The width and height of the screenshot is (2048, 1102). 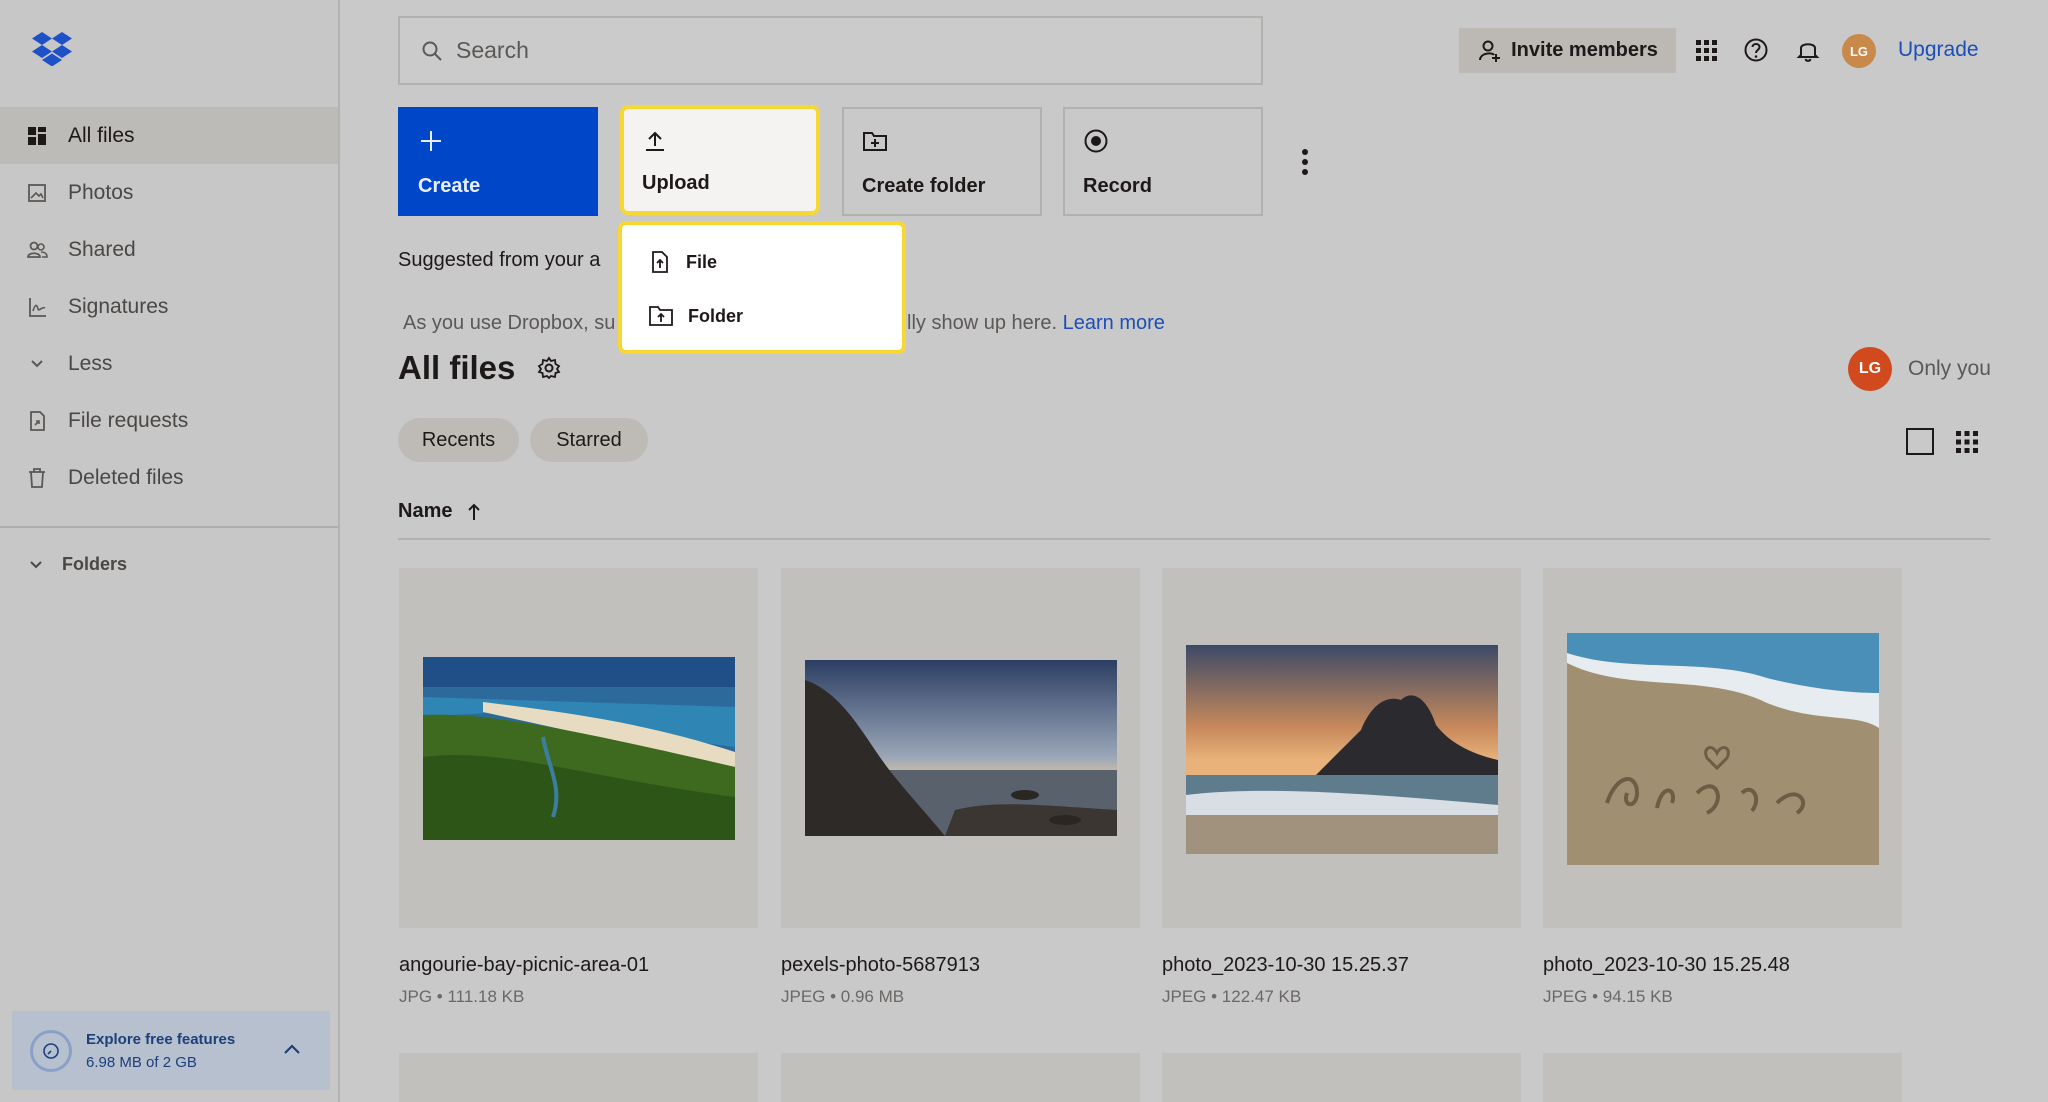 I want to click on file-requests-icon, so click(x=37, y=421).